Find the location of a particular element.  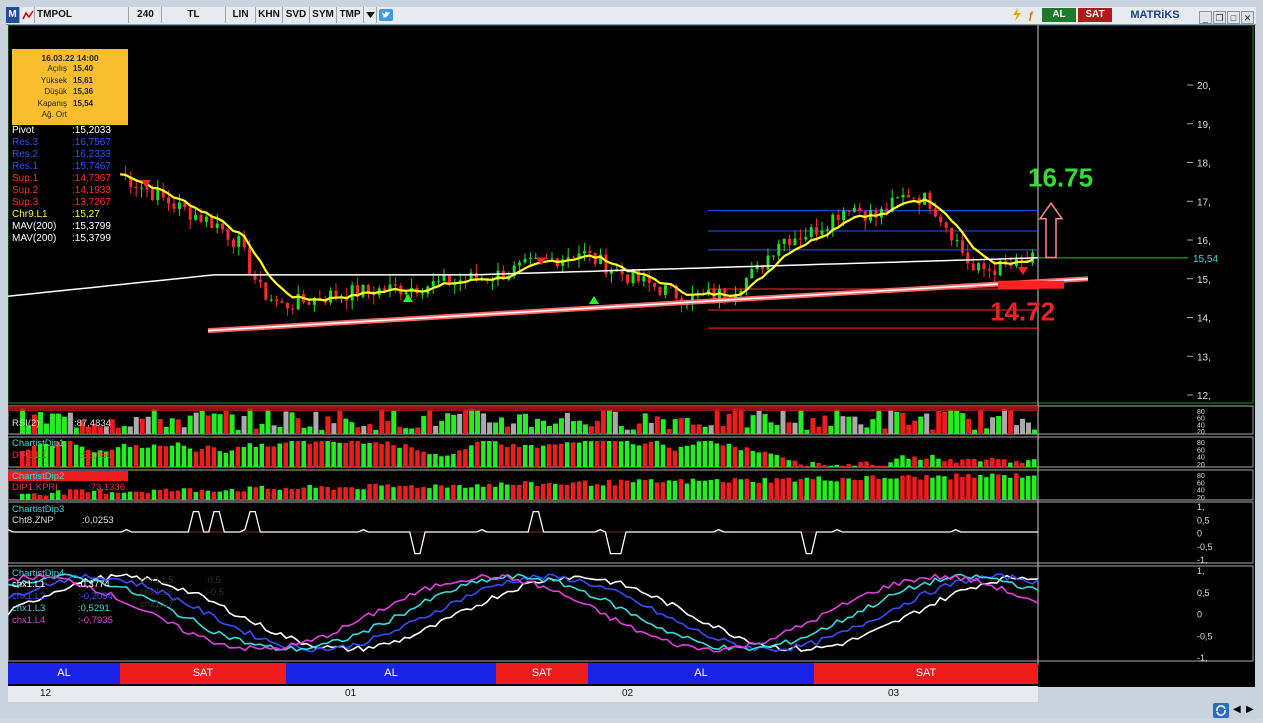

sell-button: SAT is located at coordinates (1095, 15).